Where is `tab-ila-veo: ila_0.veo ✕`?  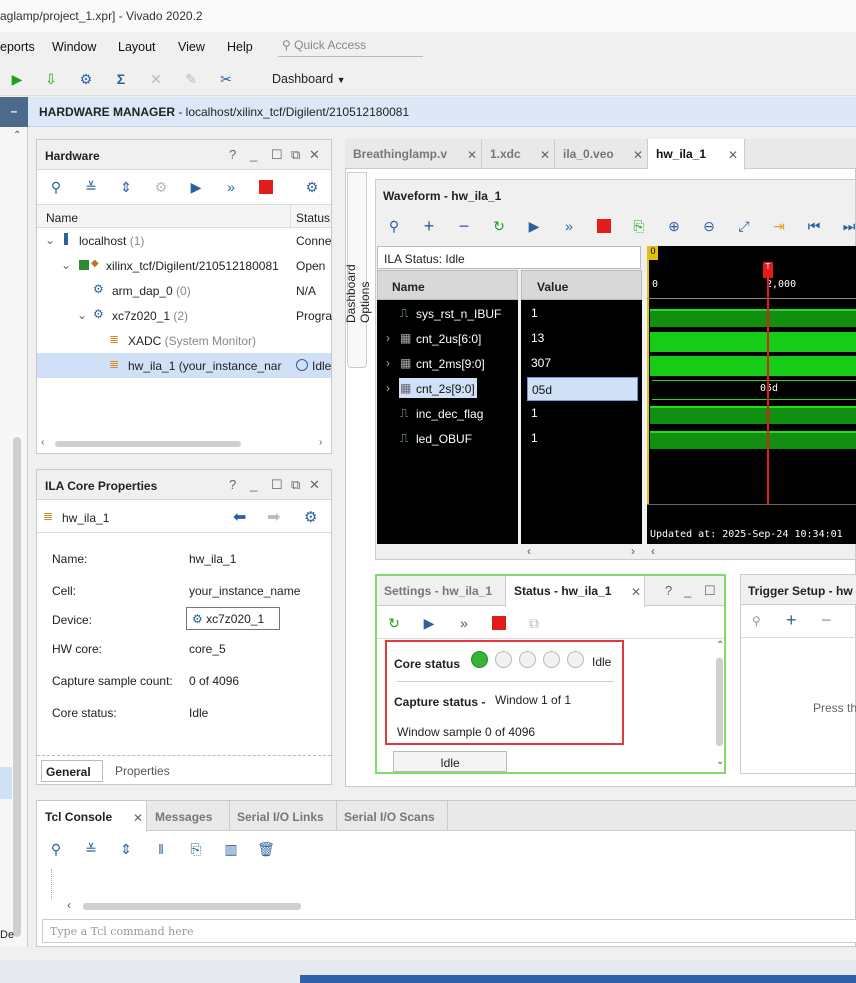
tab-ila-veo: ila_0.veo ✕ is located at coordinates (601, 154).